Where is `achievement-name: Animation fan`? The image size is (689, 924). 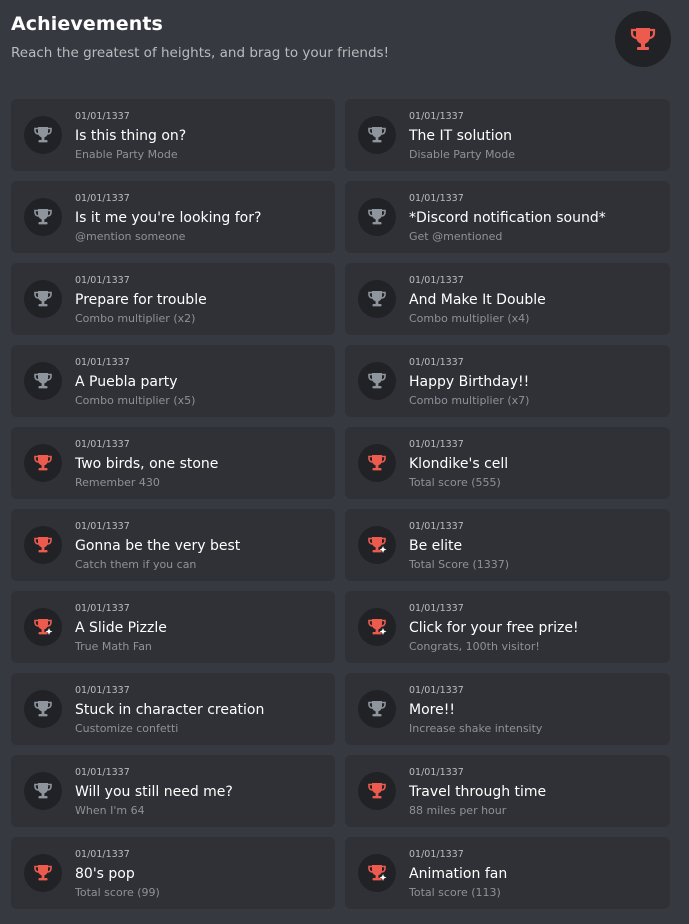
achievement-name: Animation fan is located at coordinates (458, 874).